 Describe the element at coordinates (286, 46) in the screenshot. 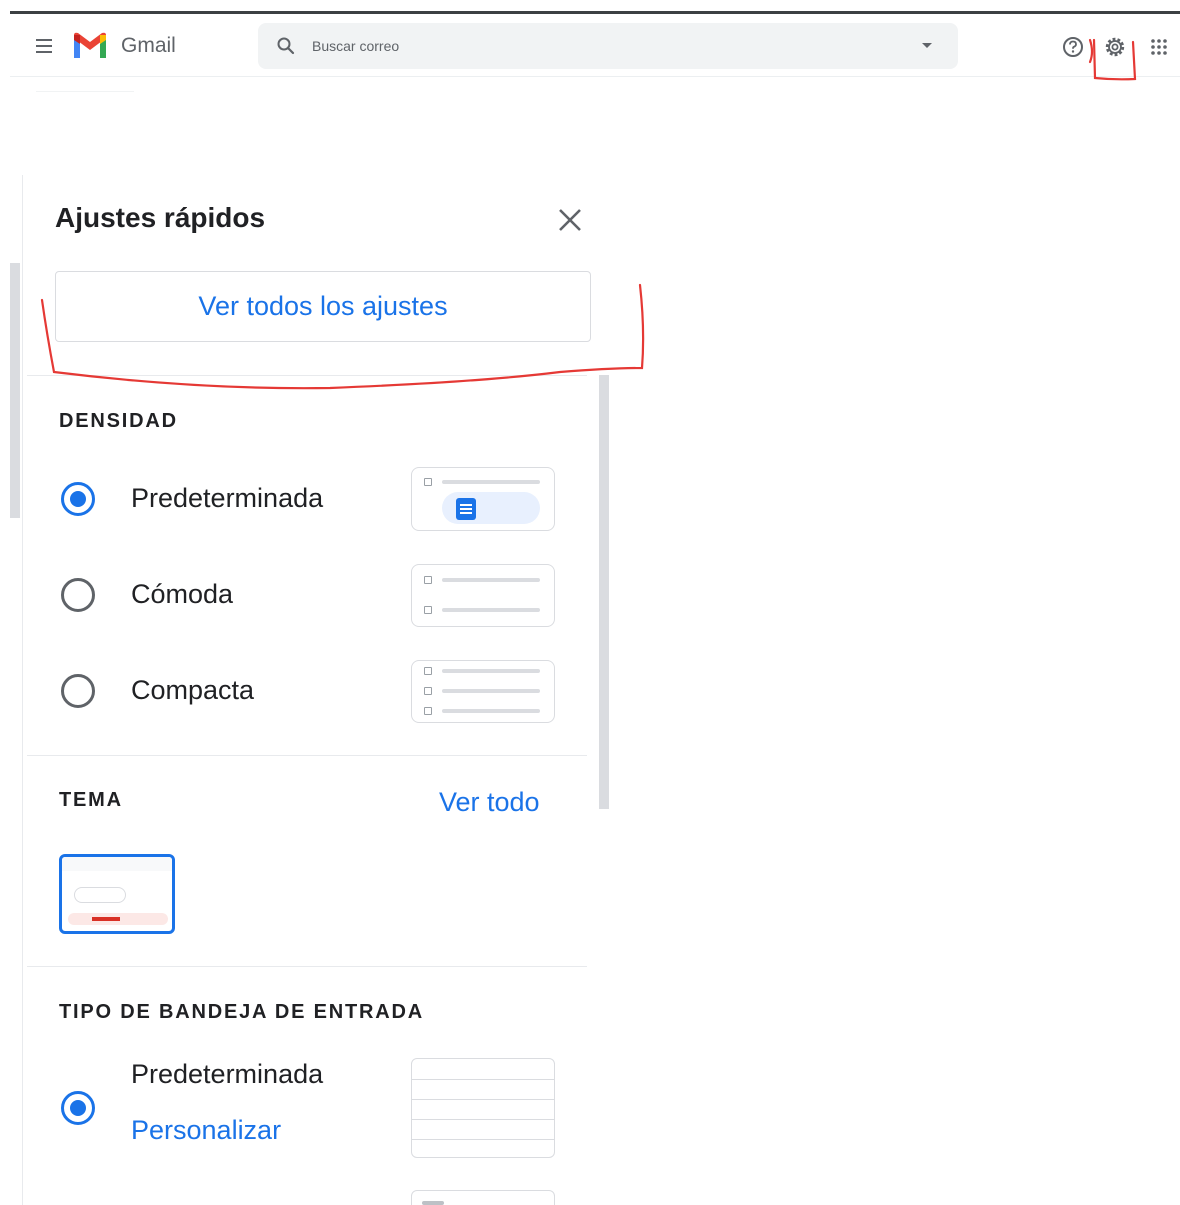

I see `search-icon` at that location.